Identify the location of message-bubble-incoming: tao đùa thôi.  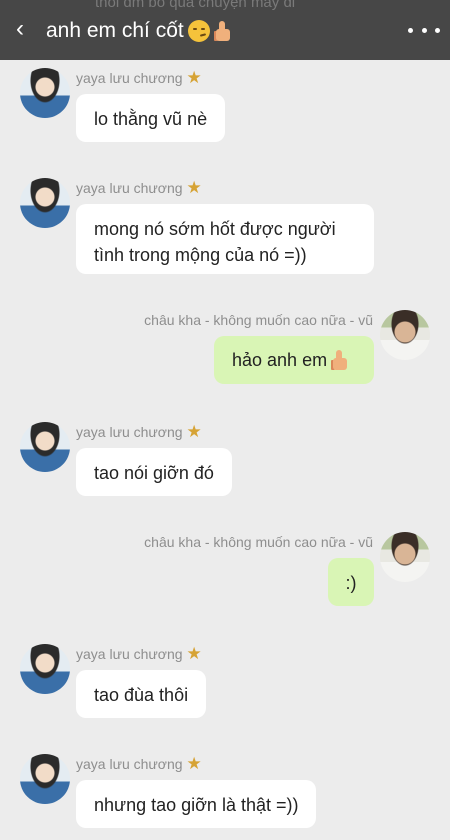
(141, 694).